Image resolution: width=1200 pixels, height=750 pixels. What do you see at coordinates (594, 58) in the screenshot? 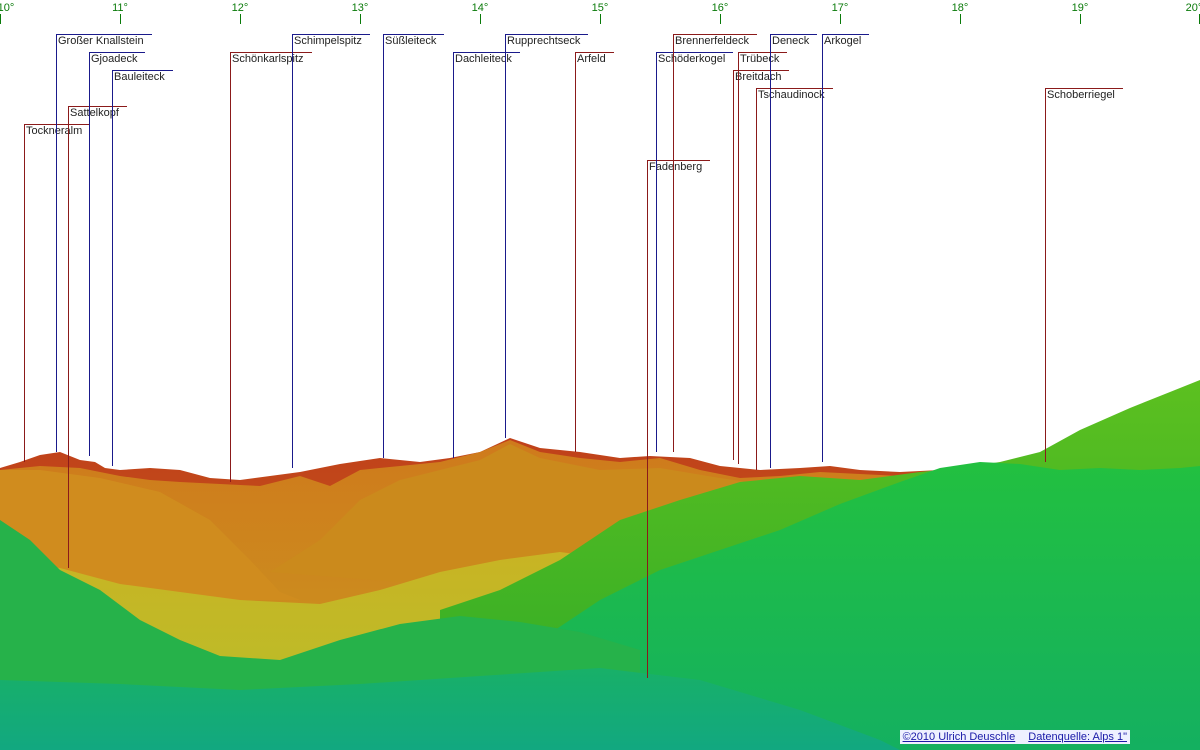
I see `peak-label: Arfeld` at bounding box center [594, 58].